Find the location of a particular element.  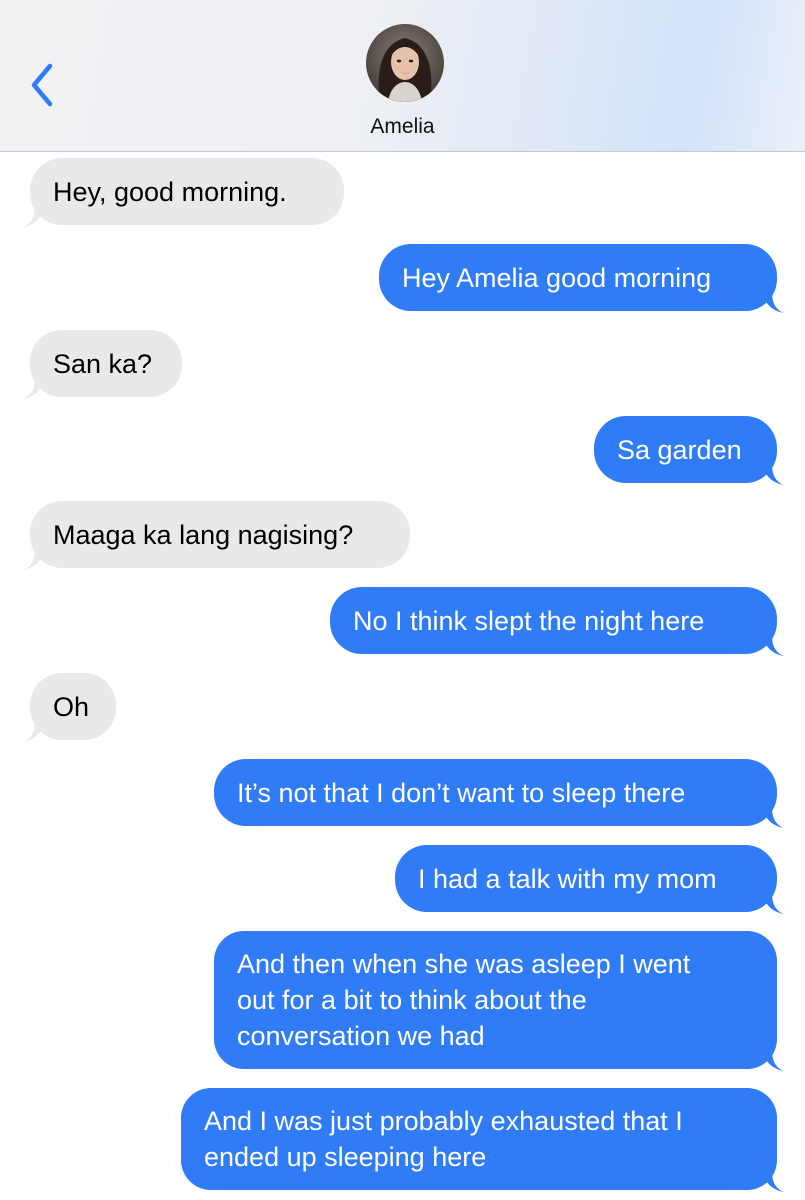

message-bubble-incoming: San ka? is located at coordinates (102, 364).